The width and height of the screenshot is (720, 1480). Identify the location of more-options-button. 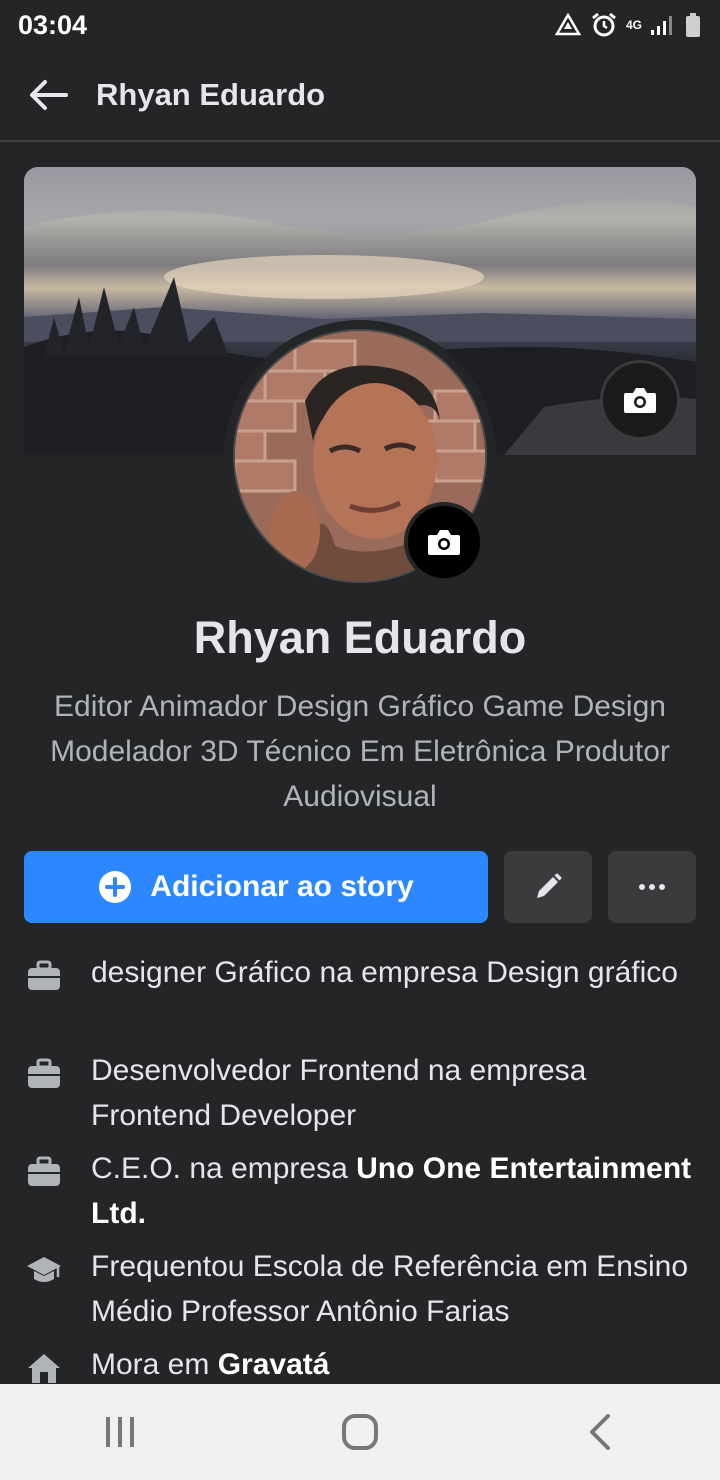
(652, 887).